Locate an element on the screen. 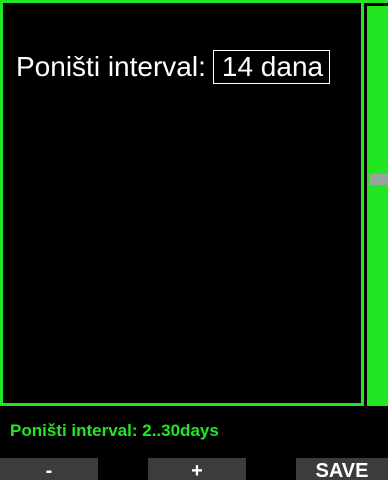 The image size is (388, 480). save-button: SAVE is located at coordinates (342, 469).